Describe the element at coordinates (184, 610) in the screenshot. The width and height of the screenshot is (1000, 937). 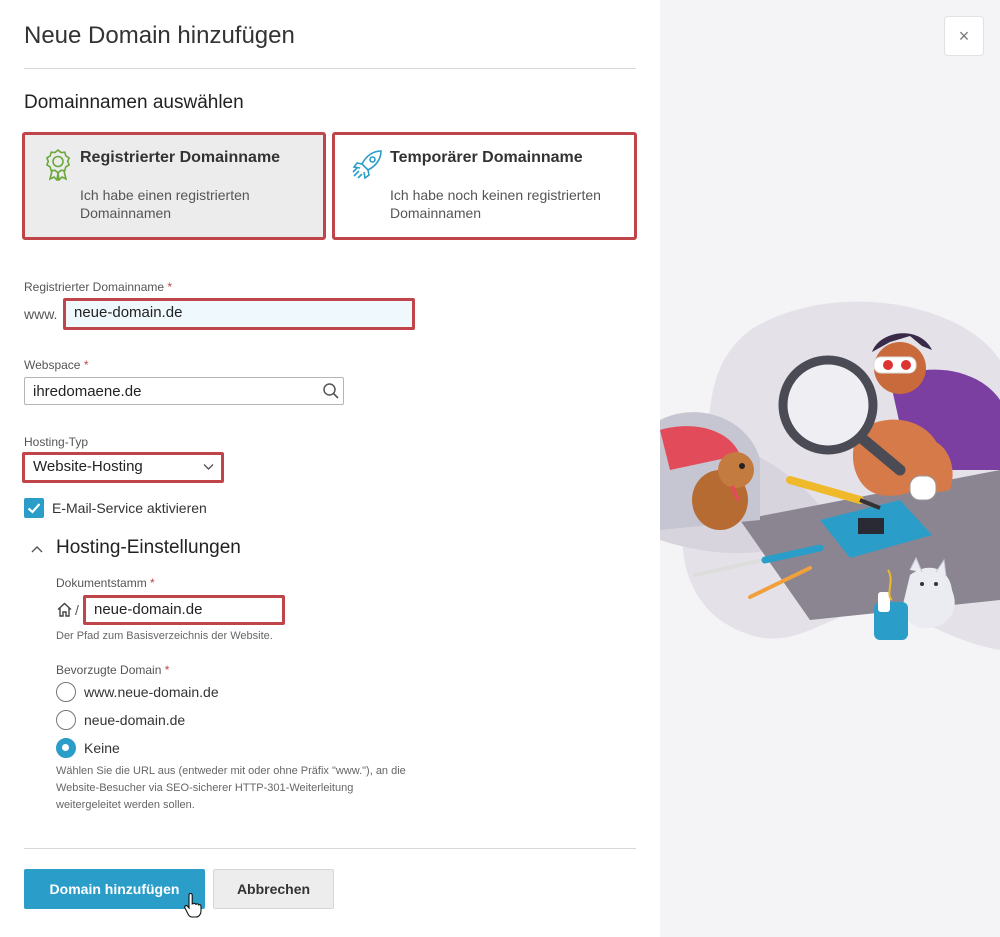
I see `docroot-input: neue-domain.de` at that location.